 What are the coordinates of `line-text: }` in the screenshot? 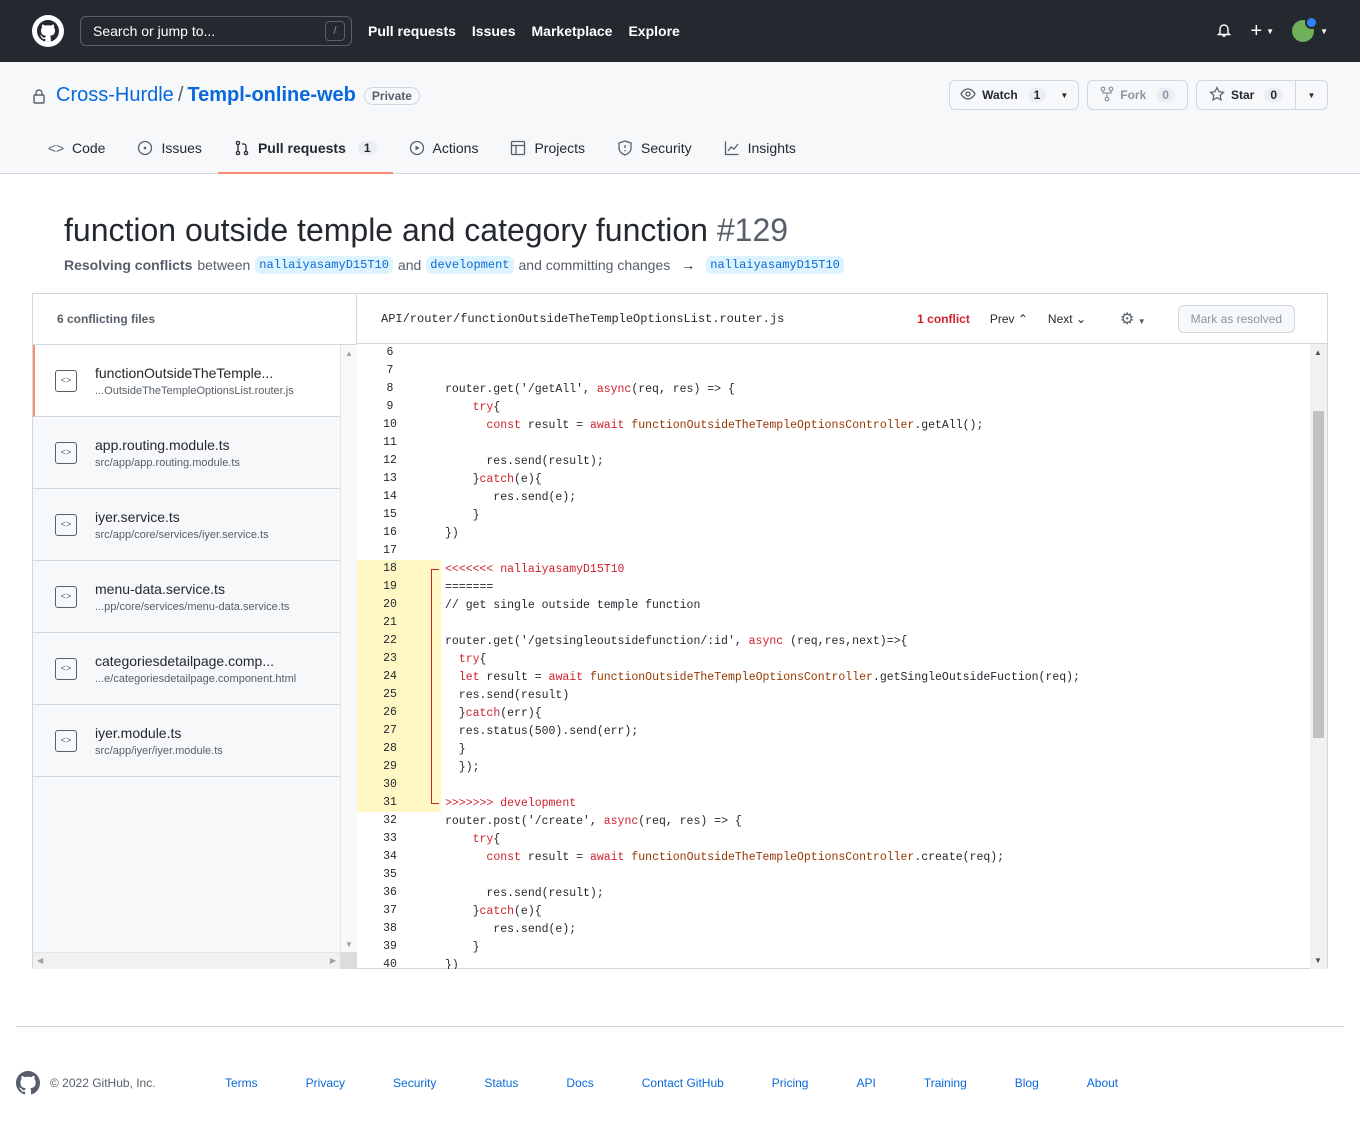 It's located at (462, 515).